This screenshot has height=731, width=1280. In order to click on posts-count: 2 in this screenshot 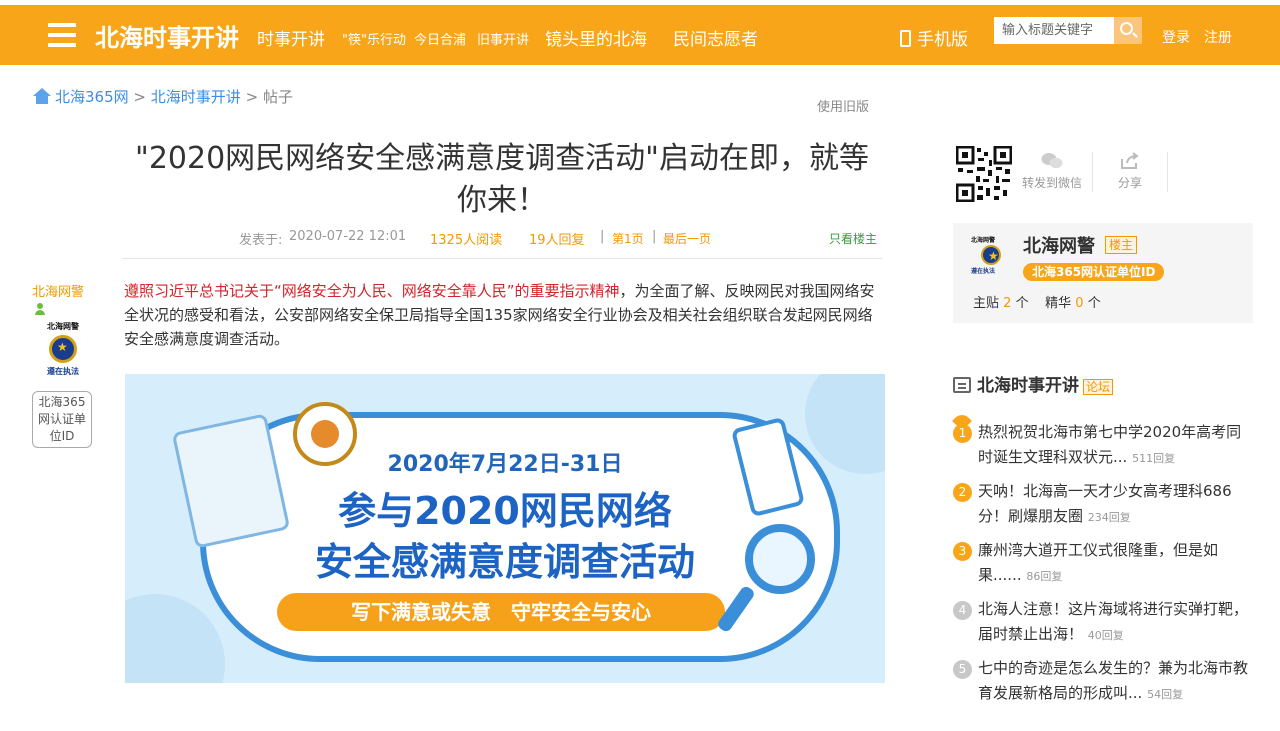, I will do `click(1007, 303)`.